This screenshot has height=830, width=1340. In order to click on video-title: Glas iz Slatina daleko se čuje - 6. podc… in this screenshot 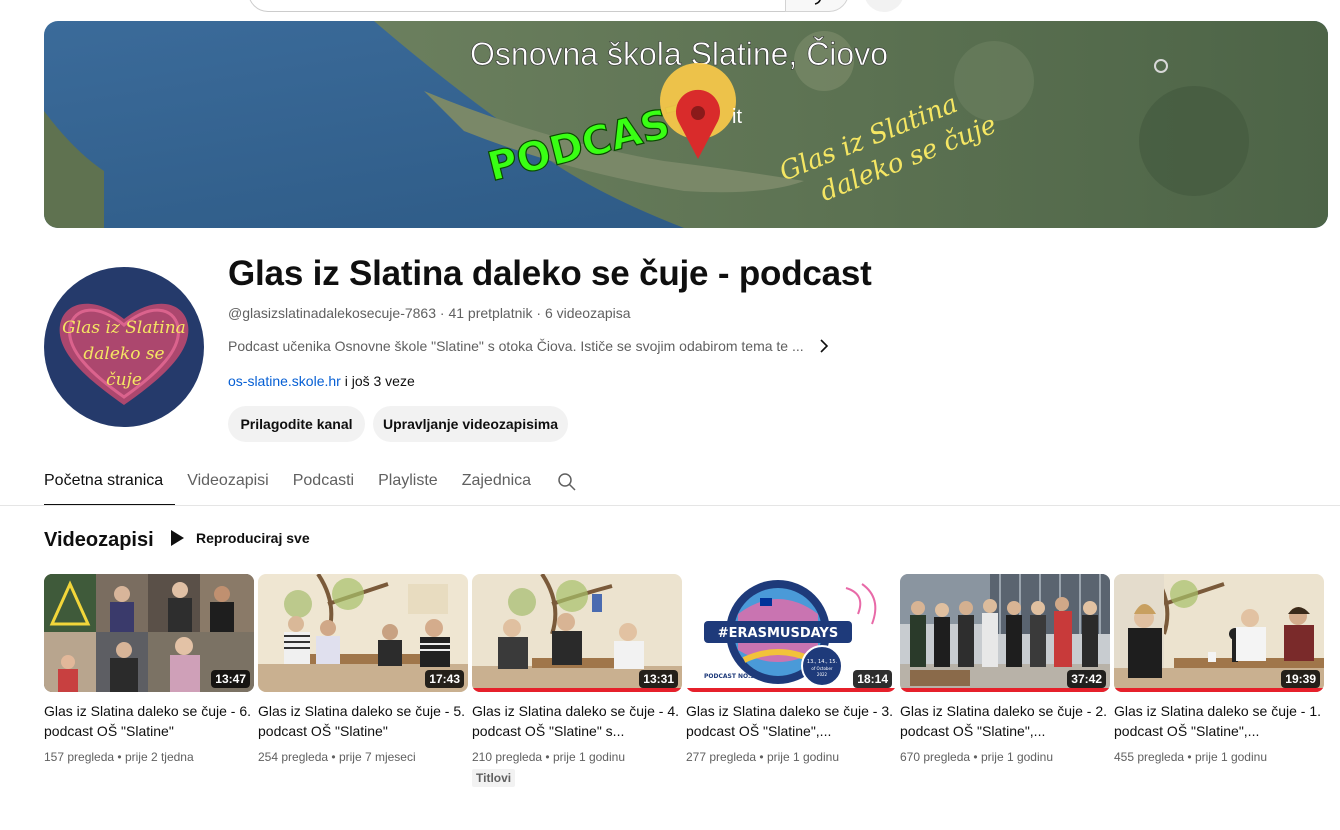, I will do `click(149, 721)`.